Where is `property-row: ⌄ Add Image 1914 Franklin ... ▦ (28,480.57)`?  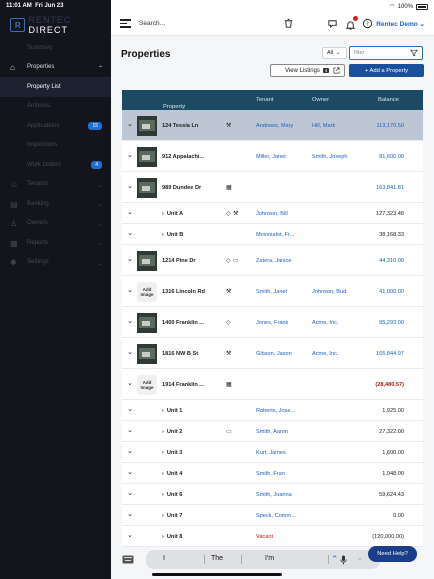 property-row: ⌄ Add Image 1914 Franklin ... ▦ (28,480.57) is located at coordinates (272, 384).